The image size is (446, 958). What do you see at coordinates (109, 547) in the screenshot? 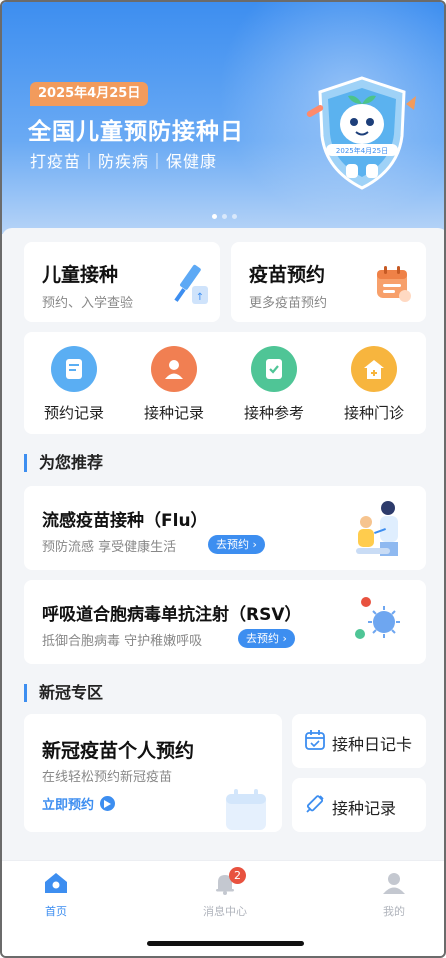
I see `flu-subtitle: 预防流感 享受健康生活` at bounding box center [109, 547].